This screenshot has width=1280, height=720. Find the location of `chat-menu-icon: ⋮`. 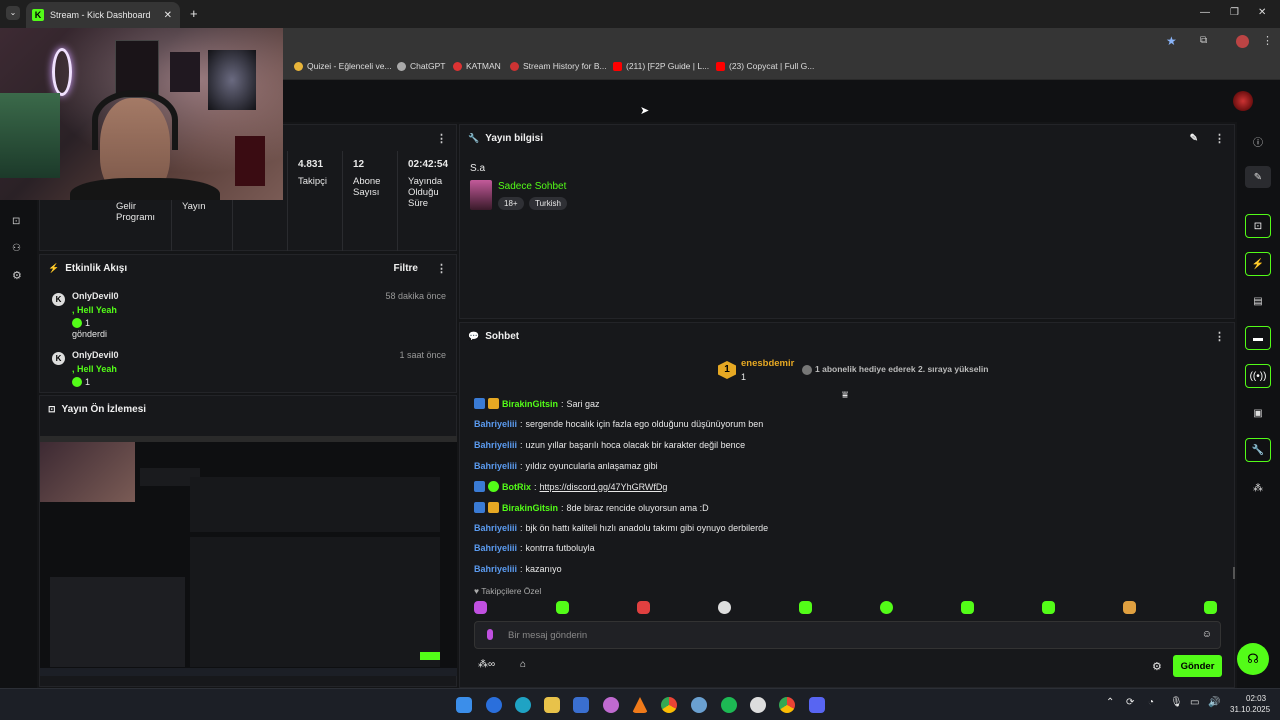

chat-menu-icon: ⋮ is located at coordinates (1219, 336).